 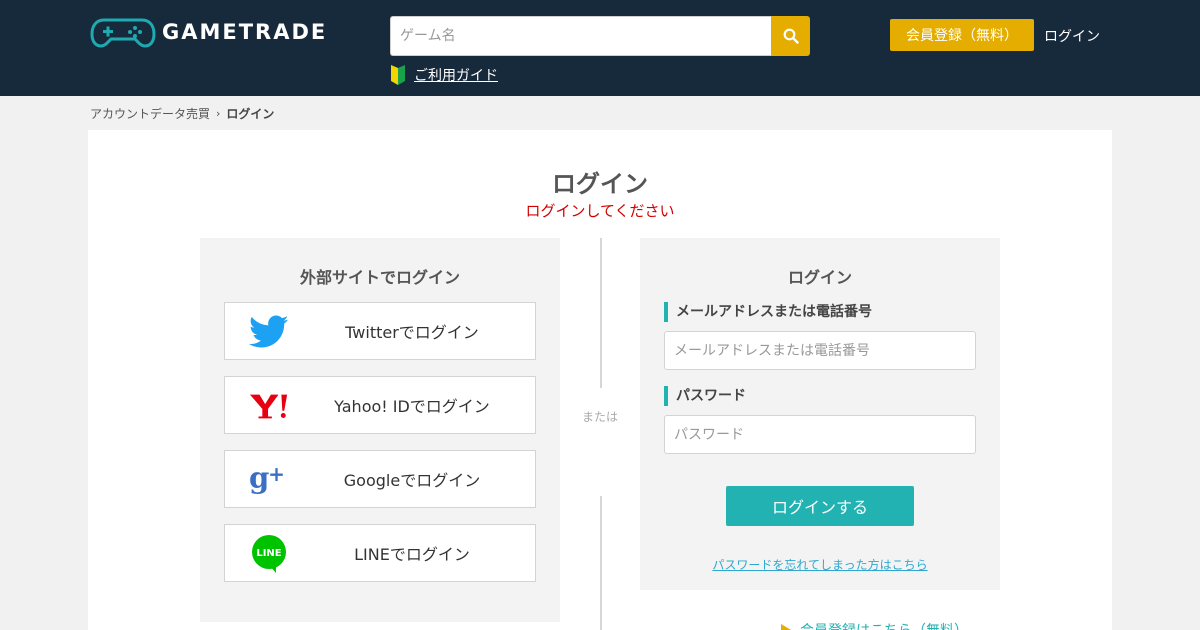 I want to click on twitter-login-label: Twitterでログイン, so click(x=412, y=332).